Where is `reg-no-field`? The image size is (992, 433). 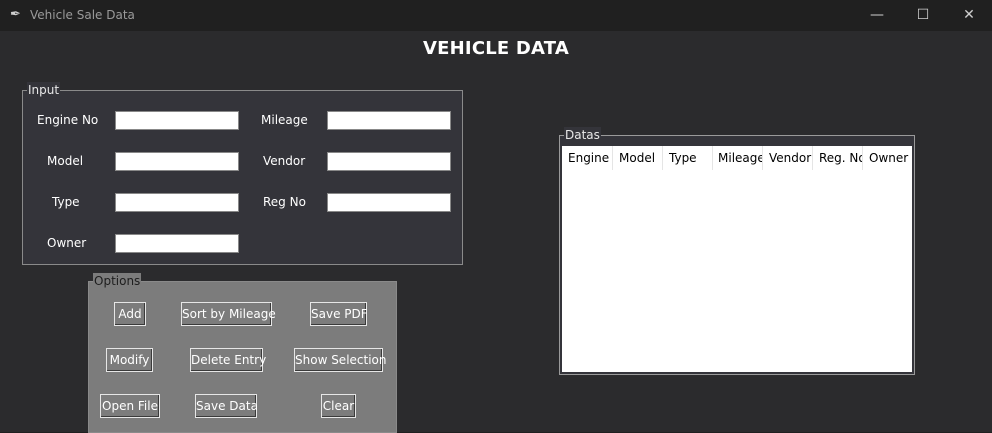
reg-no-field is located at coordinates (389, 202).